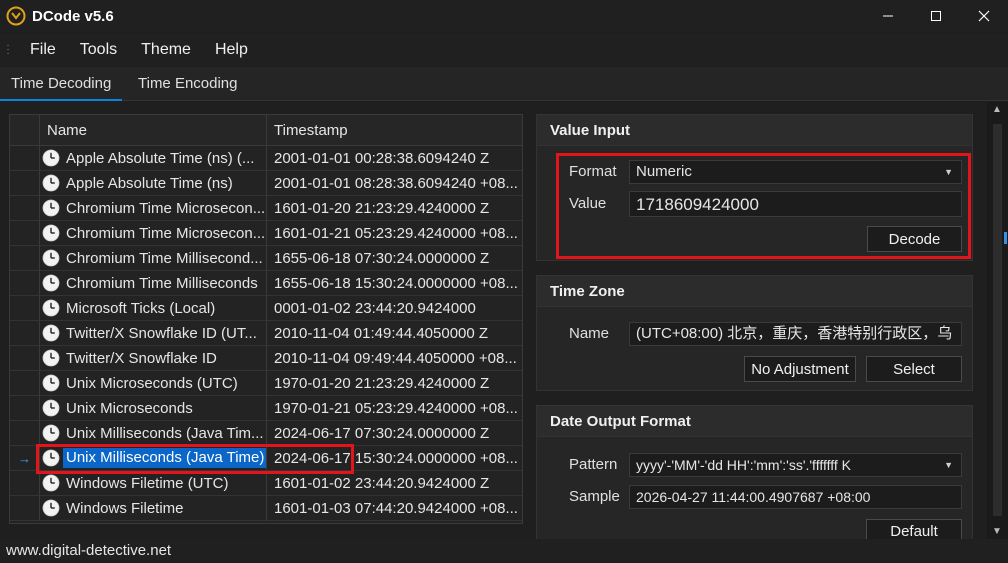 This screenshot has width=1008, height=563. I want to click on scroll-down-icon: ▼, so click(997, 531).